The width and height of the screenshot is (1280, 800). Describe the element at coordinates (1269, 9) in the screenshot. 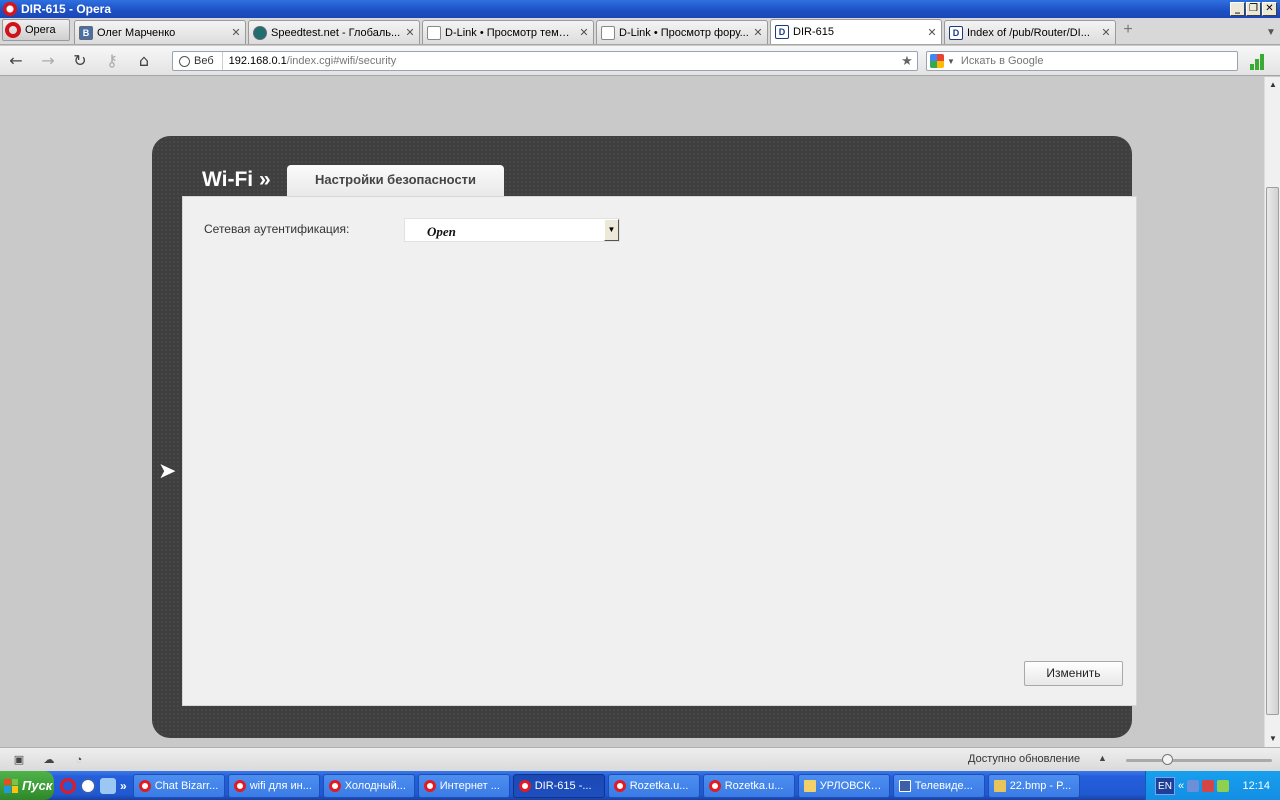

I see `close-window-button: ✕` at that location.